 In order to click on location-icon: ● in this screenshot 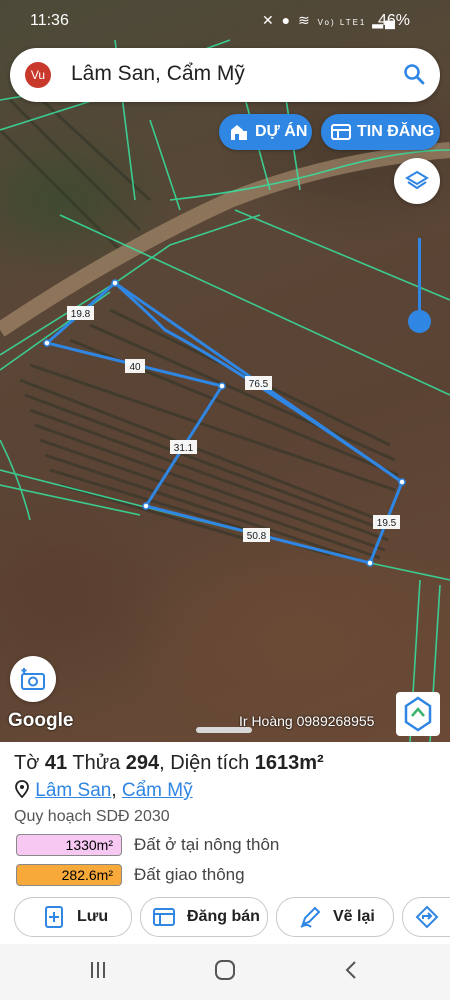, I will do `click(287, 20)`.